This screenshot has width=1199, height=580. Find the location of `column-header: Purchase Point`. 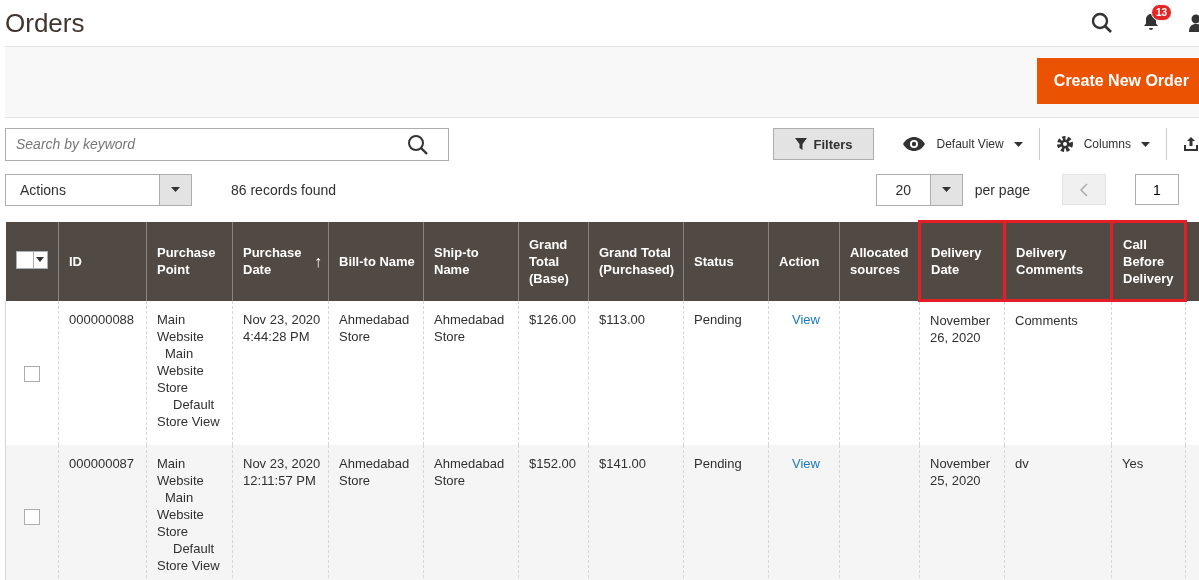

column-header: Purchase Point is located at coordinates (189, 261).